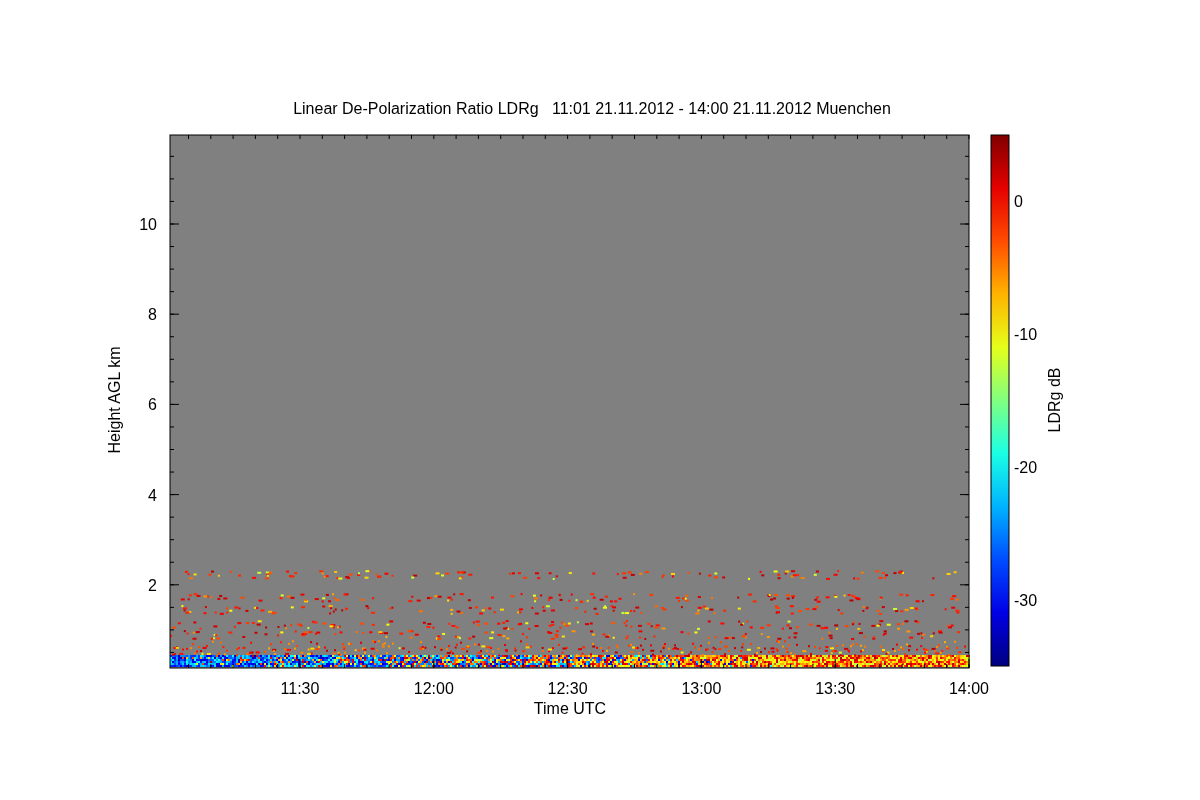 Image resolution: width=1200 pixels, height=800 pixels. I want to click on colorbar-tick-label: 0, so click(1018, 201).